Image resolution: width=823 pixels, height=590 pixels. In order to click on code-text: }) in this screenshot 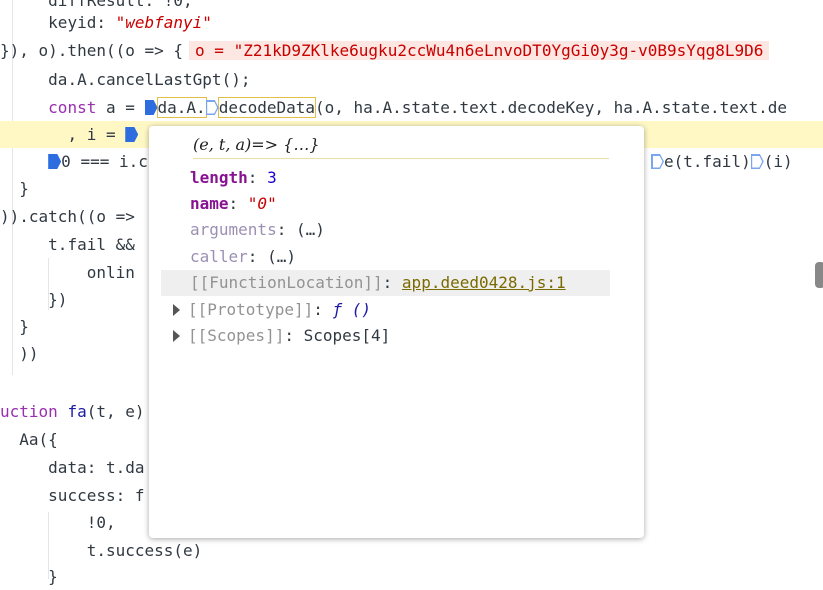, I will do `click(58, 299)`.